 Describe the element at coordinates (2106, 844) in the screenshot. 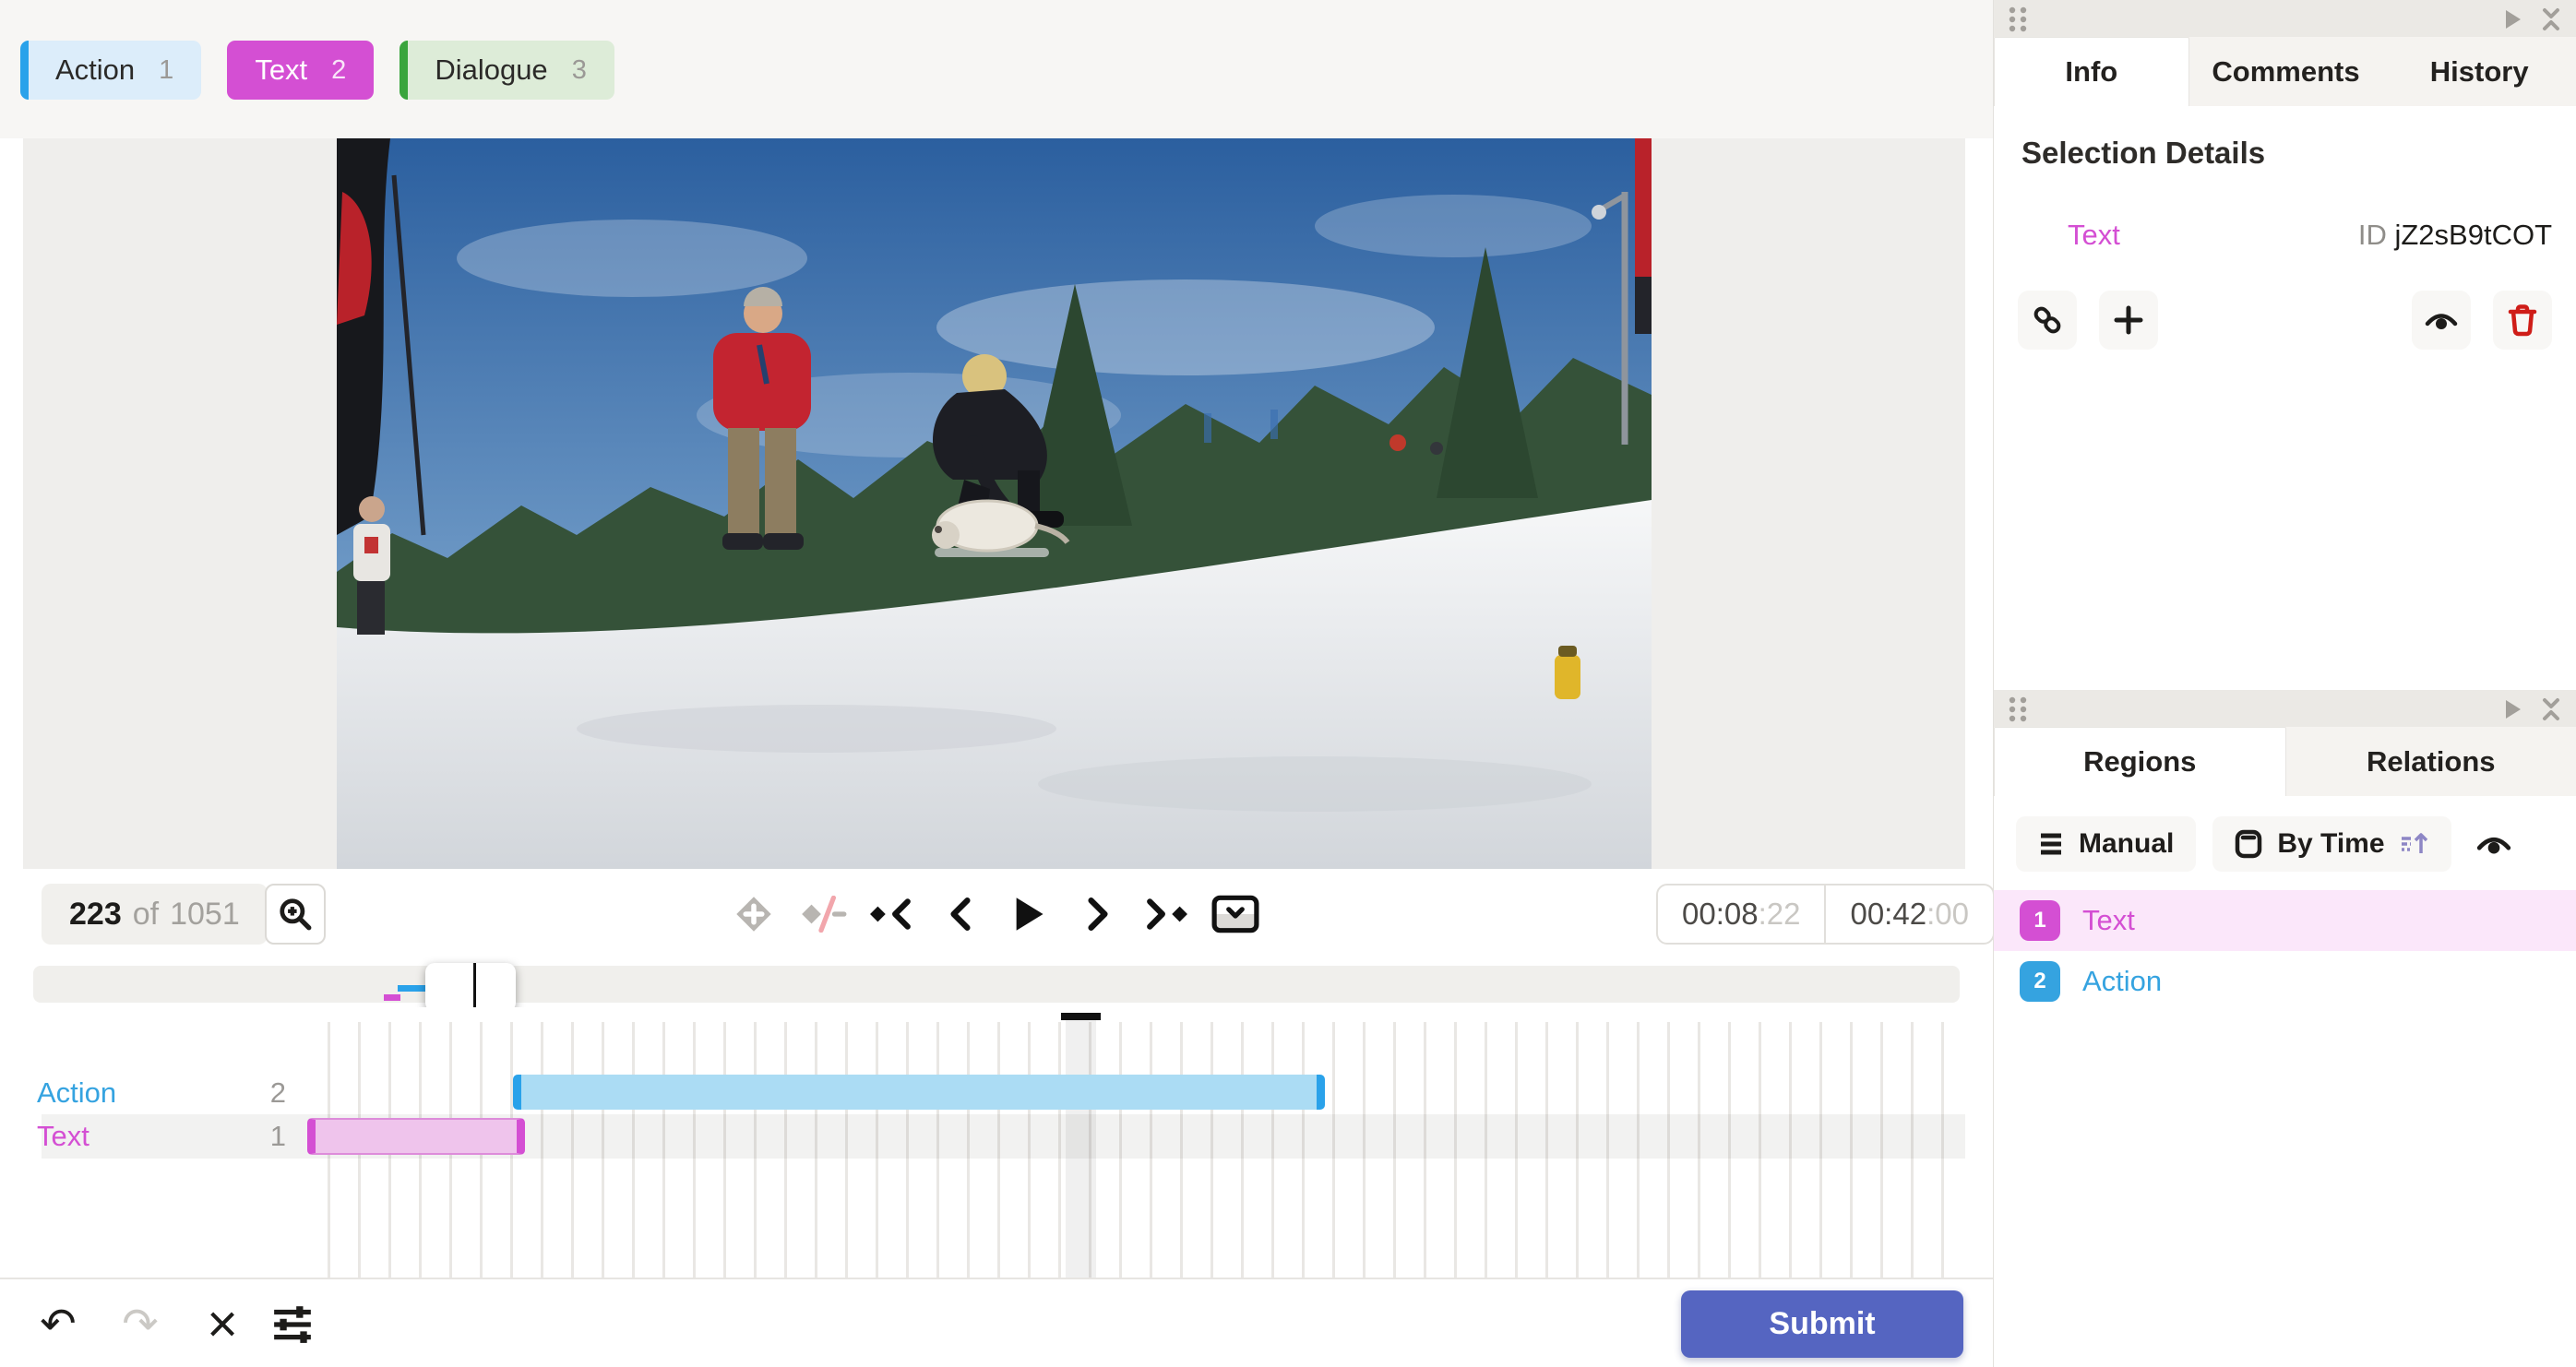

I see `group-manual-button: Manual` at that location.